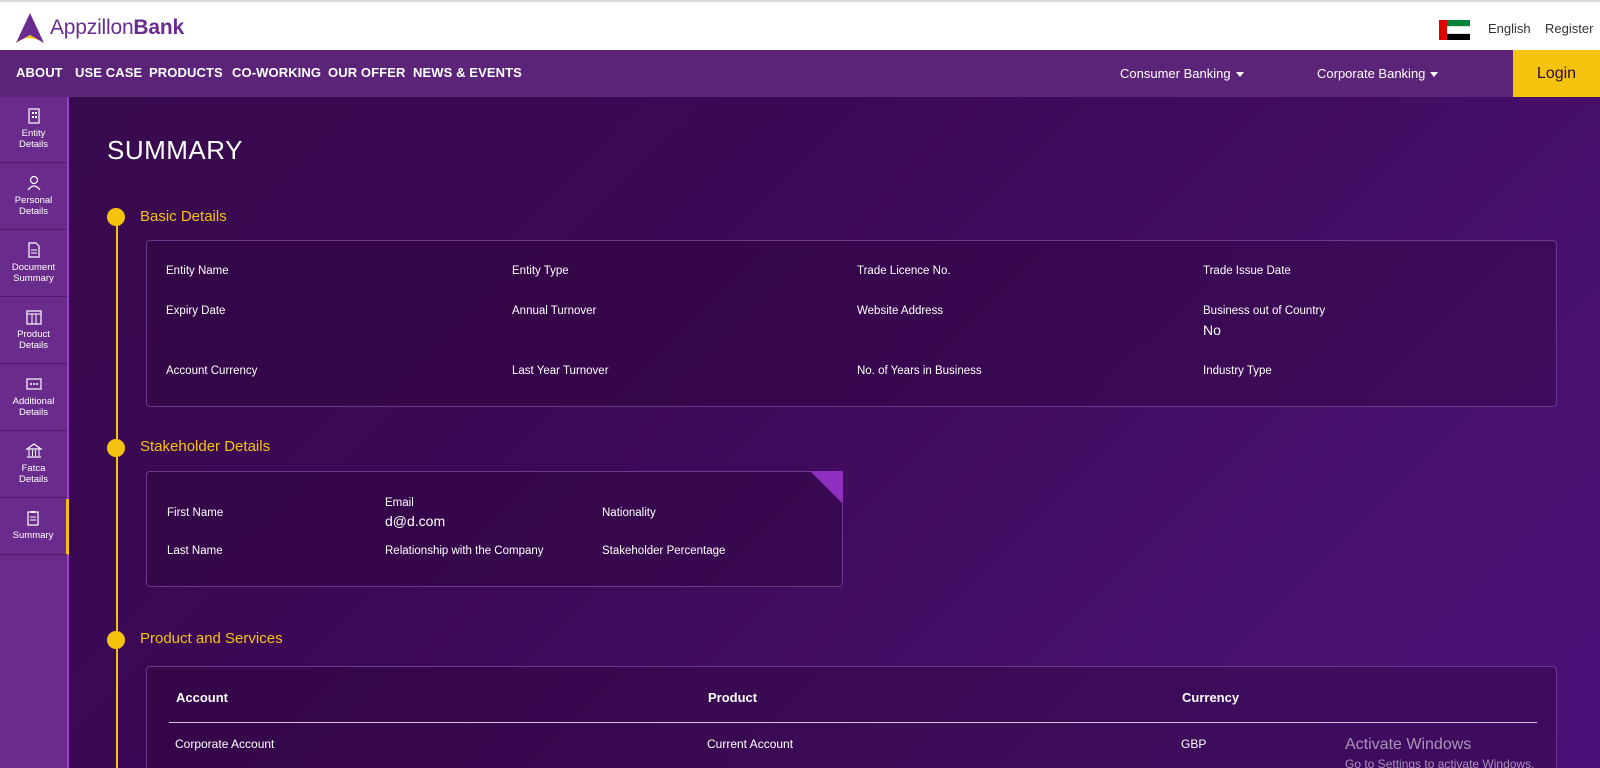  Describe the element at coordinates (1509, 28) in the screenshot. I see `language-link: English` at that location.